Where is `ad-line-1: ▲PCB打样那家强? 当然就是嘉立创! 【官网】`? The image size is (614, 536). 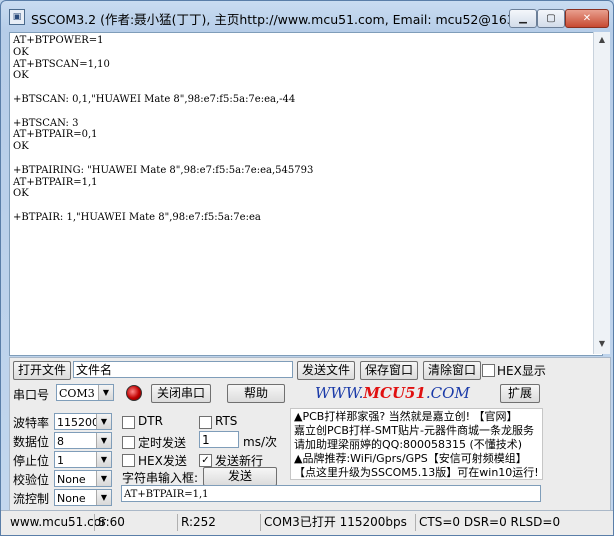 ad-line-1: ▲PCB打样那家强? 当然就是嘉立创! 【官网】 is located at coordinates (416, 417).